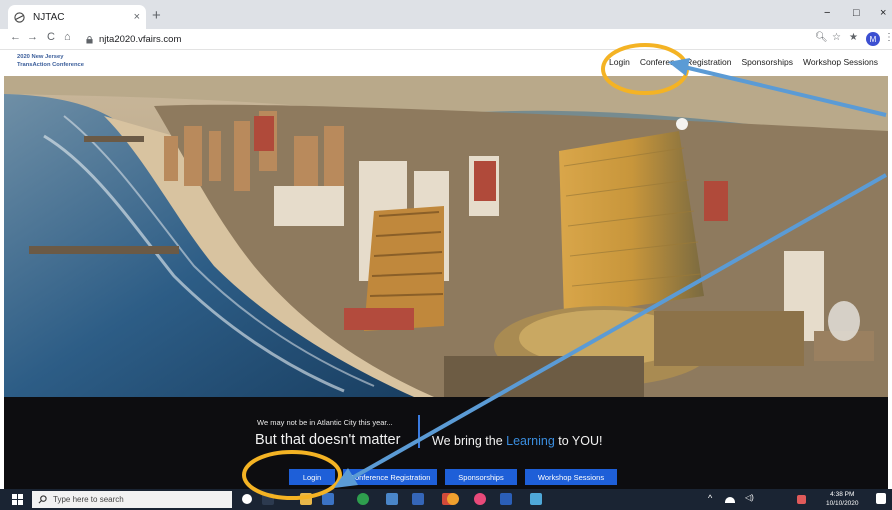 The width and height of the screenshot is (892, 510). Describe the element at coordinates (530, 441) in the screenshot. I see `tagline-right-highlight: Learning` at that location.